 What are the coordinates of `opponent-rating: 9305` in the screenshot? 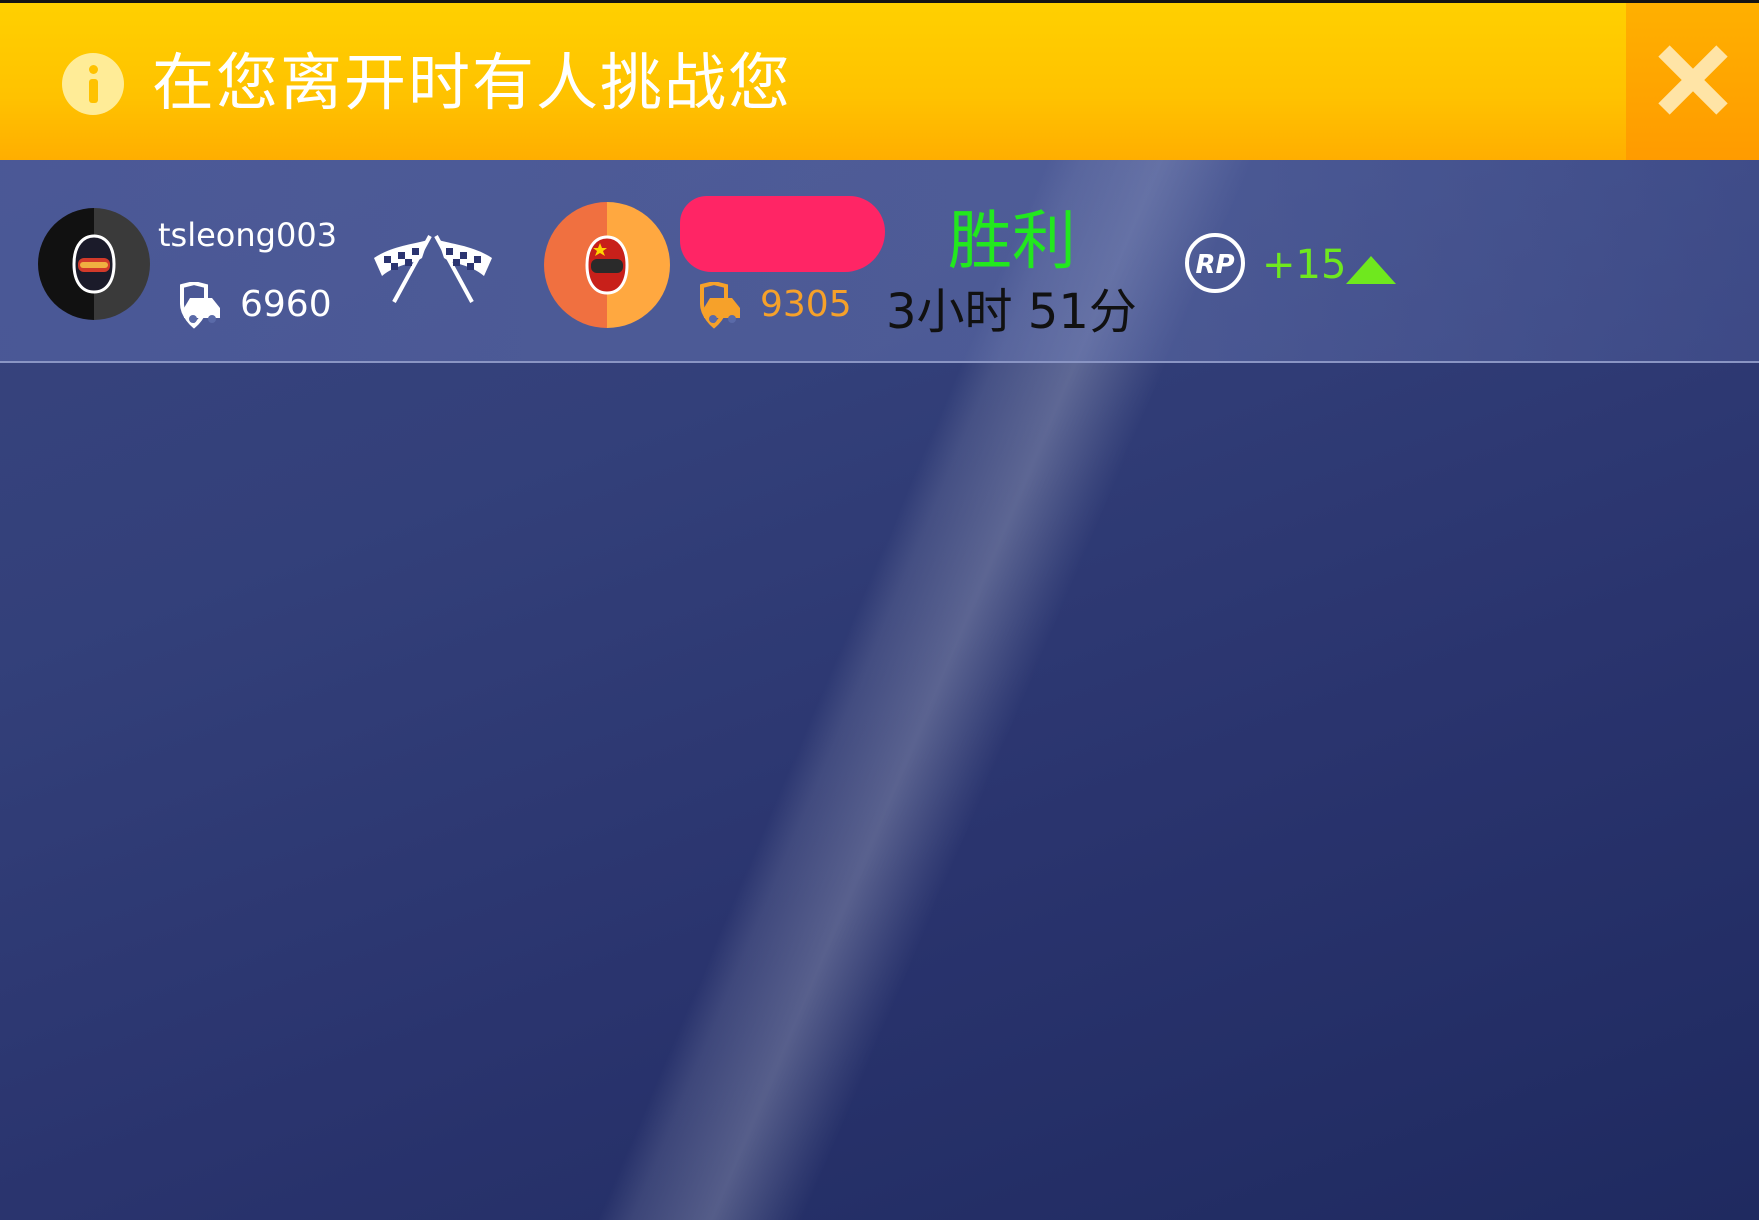 It's located at (806, 304).